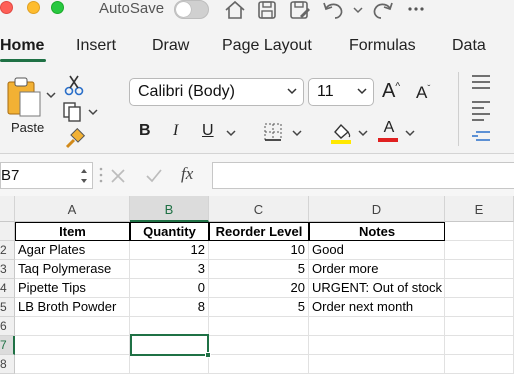 This screenshot has height=386, width=514. Describe the element at coordinates (6, 7) in the screenshot. I see `close-window-button` at that location.